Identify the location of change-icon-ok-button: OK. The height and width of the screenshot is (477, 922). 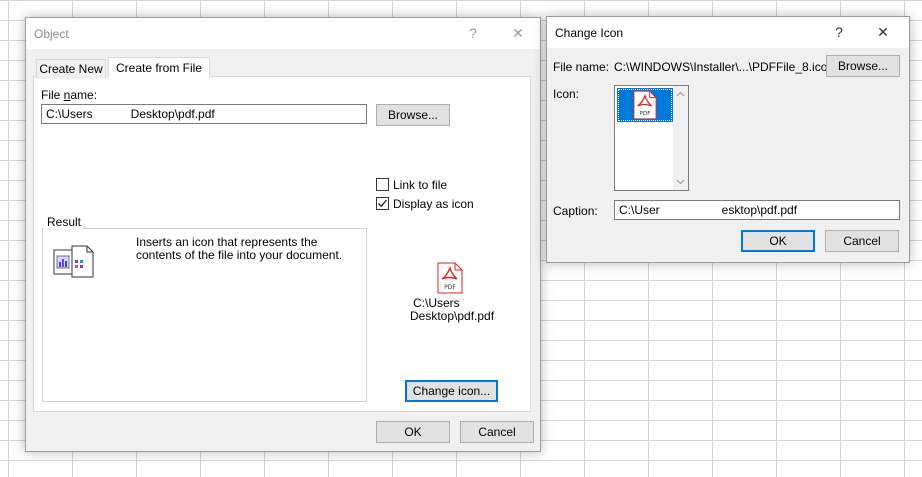
(778, 241).